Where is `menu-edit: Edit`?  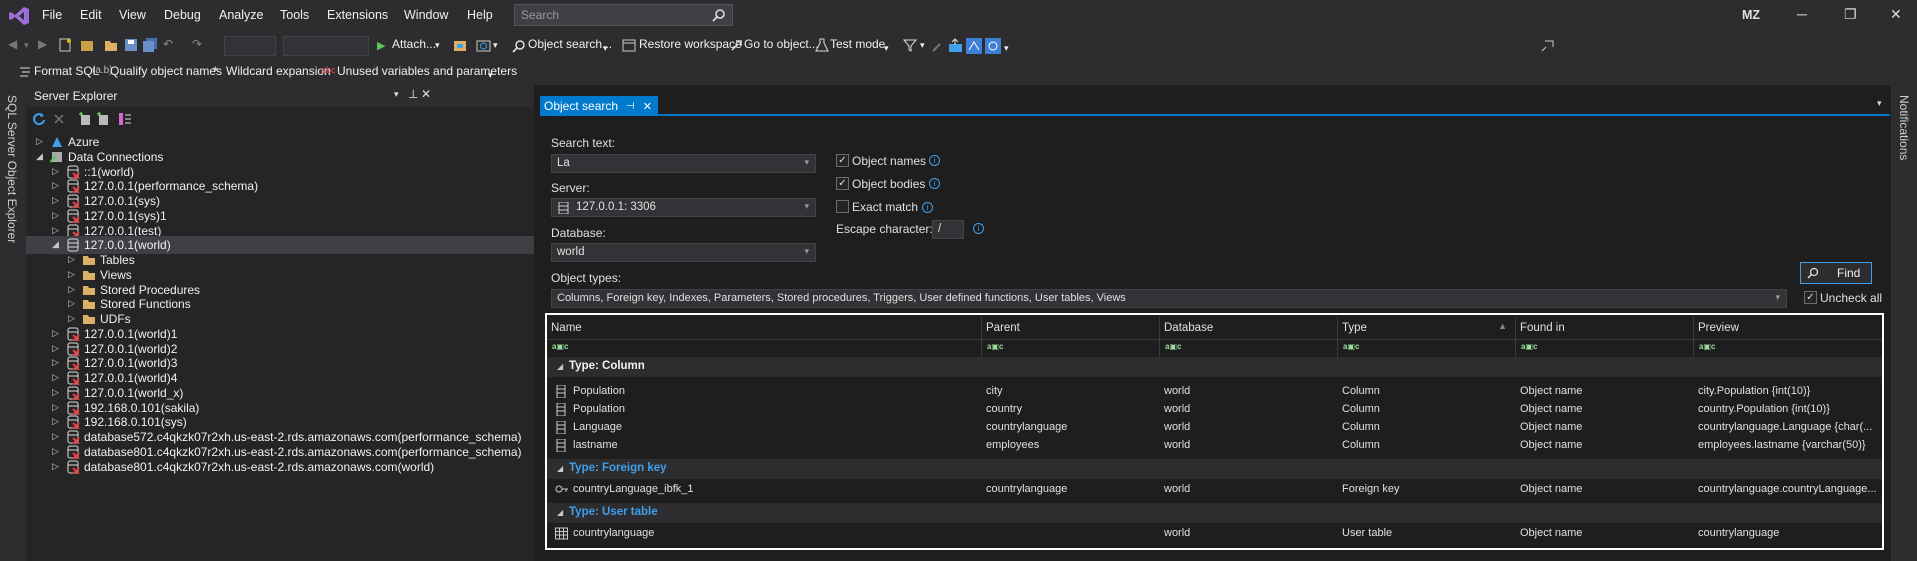
menu-edit: Edit is located at coordinates (91, 15).